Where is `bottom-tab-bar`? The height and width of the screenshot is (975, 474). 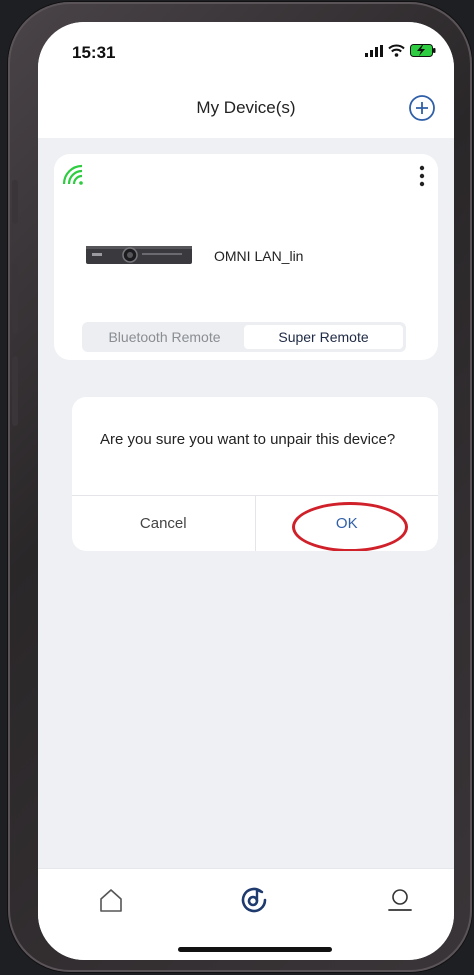
bottom-tab-bar is located at coordinates (246, 914).